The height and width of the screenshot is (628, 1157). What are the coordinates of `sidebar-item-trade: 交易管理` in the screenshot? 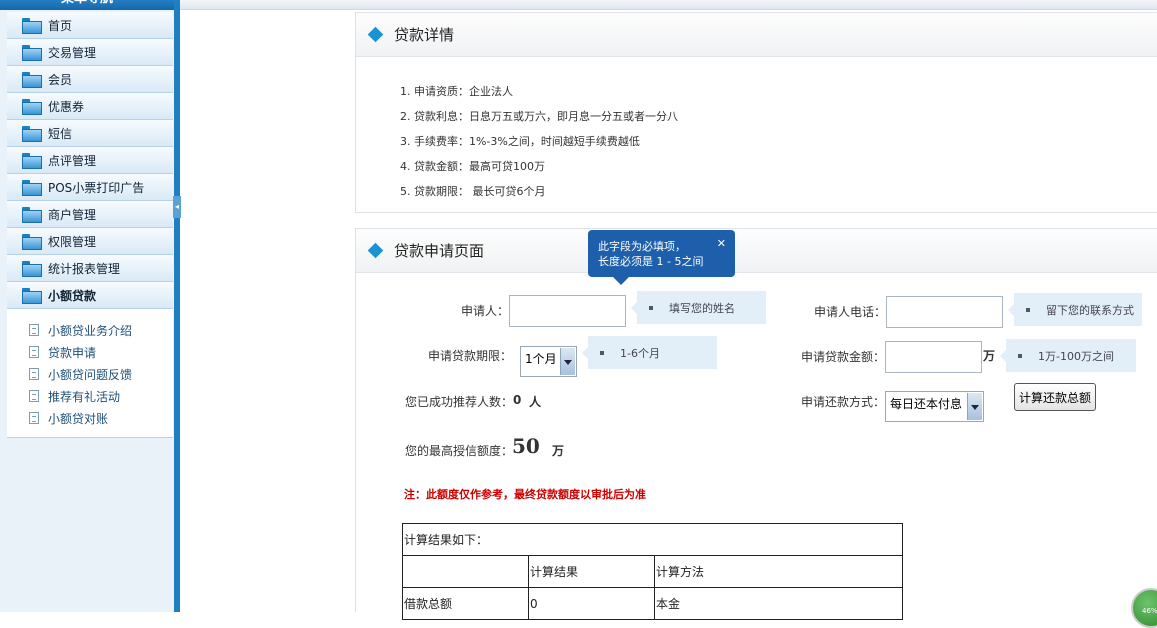 It's located at (90, 52).